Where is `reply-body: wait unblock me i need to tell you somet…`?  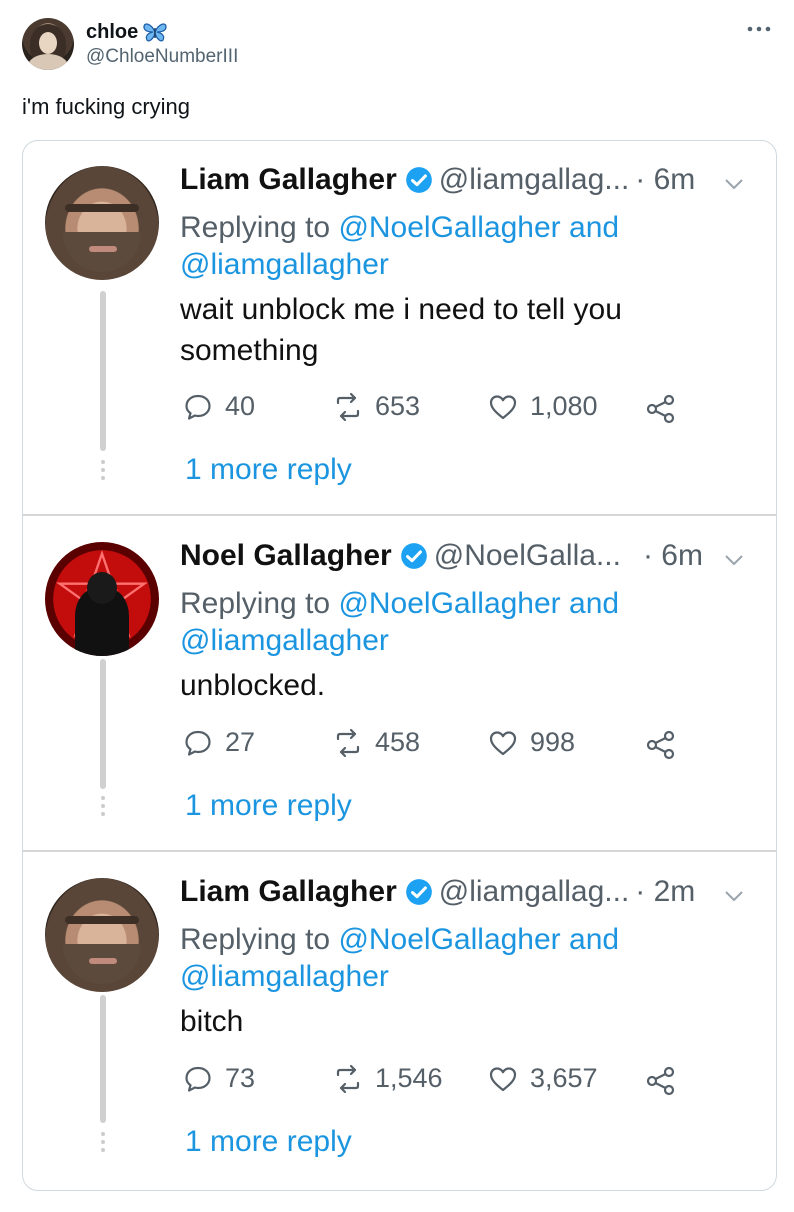
reply-body: wait unblock me i need to tell you somet… is located at coordinates (401, 330).